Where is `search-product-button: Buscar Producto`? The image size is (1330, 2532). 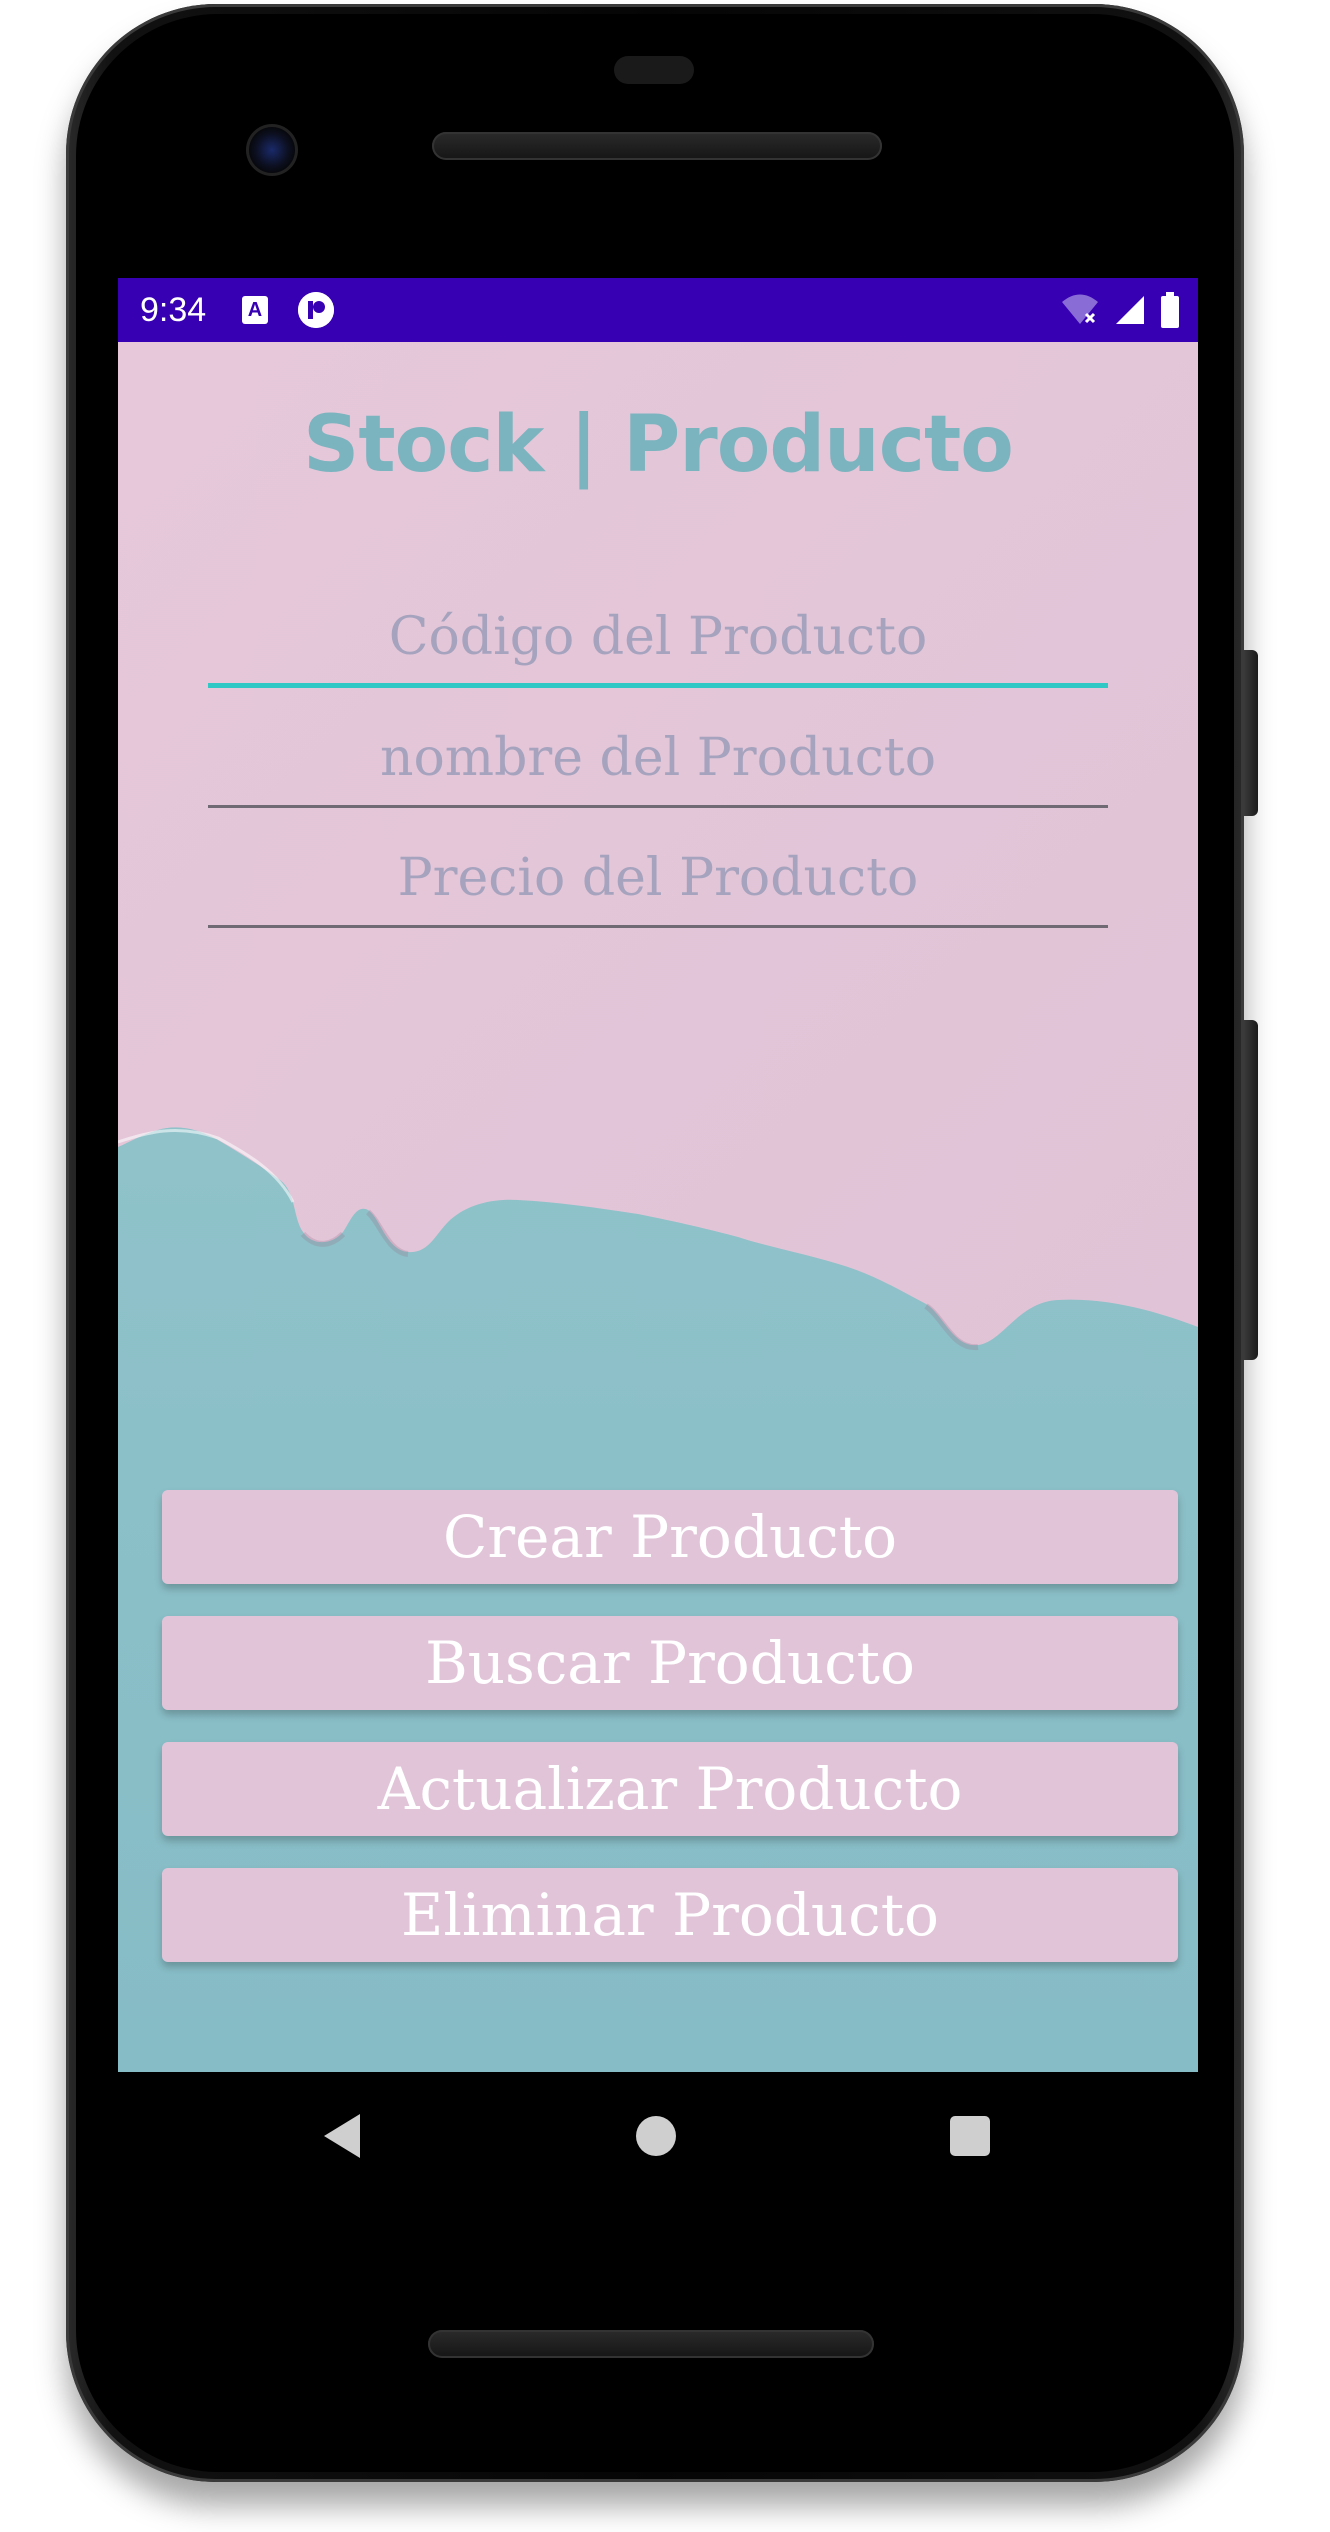 search-product-button: Buscar Producto is located at coordinates (670, 1663).